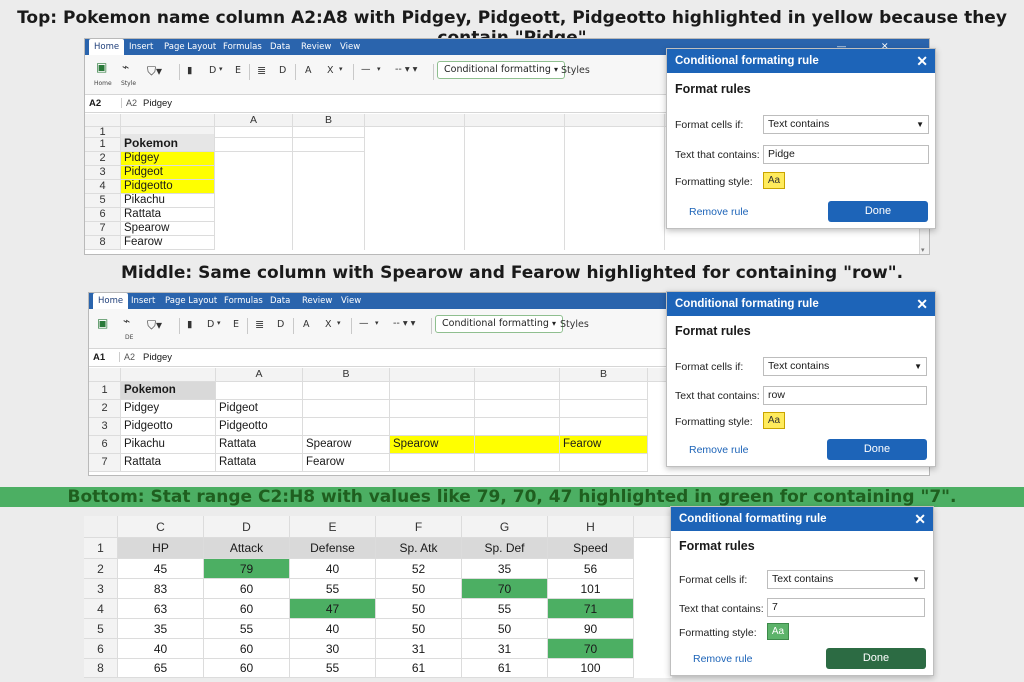 This screenshot has width=1024, height=682. What do you see at coordinates (157, 357) in the screenshot?
I see `formula-input: Pidgey` at bounding box center [157, 357].